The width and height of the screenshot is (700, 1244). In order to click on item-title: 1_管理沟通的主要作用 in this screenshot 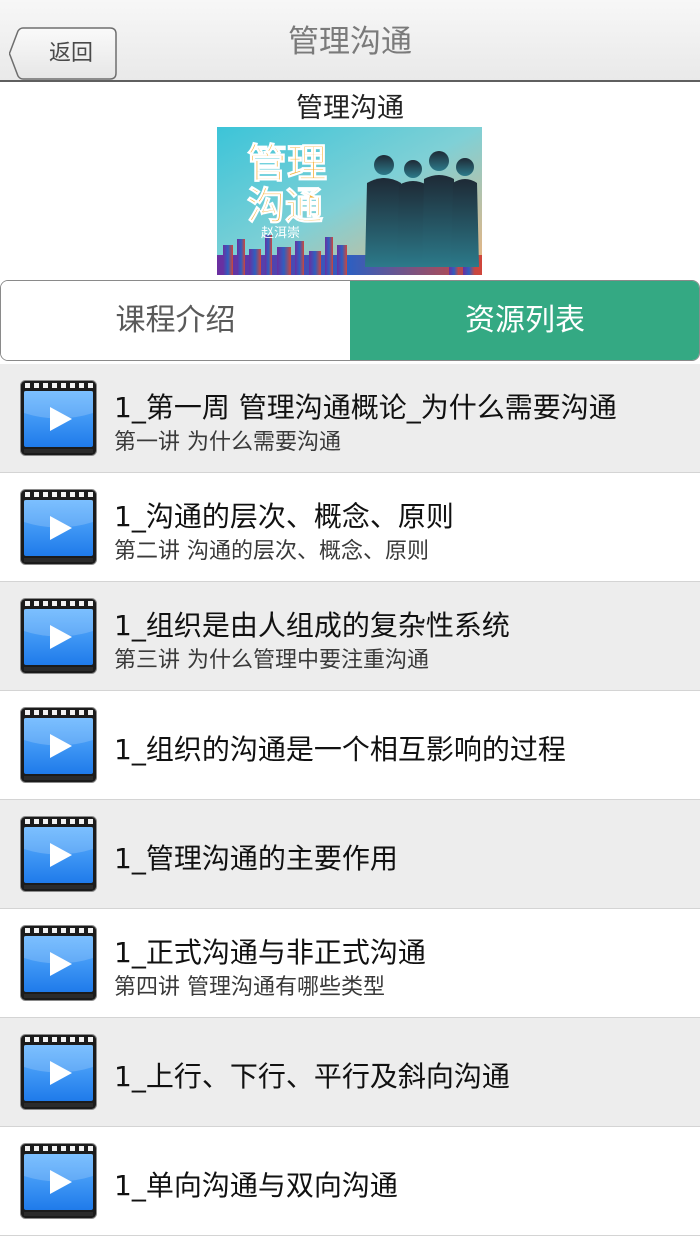, I will do `click(256, 858)`.